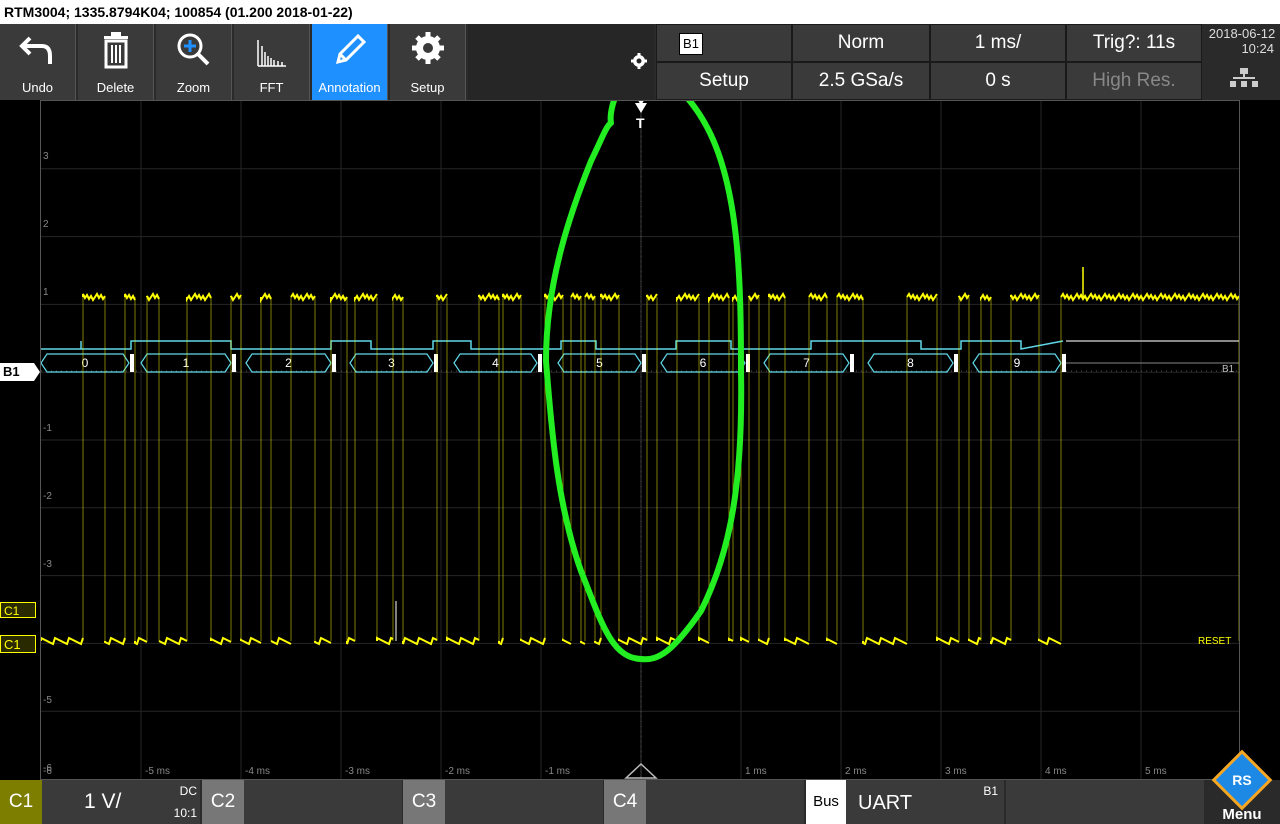  I want to click on delete-button: Delete, so click(116, 62).